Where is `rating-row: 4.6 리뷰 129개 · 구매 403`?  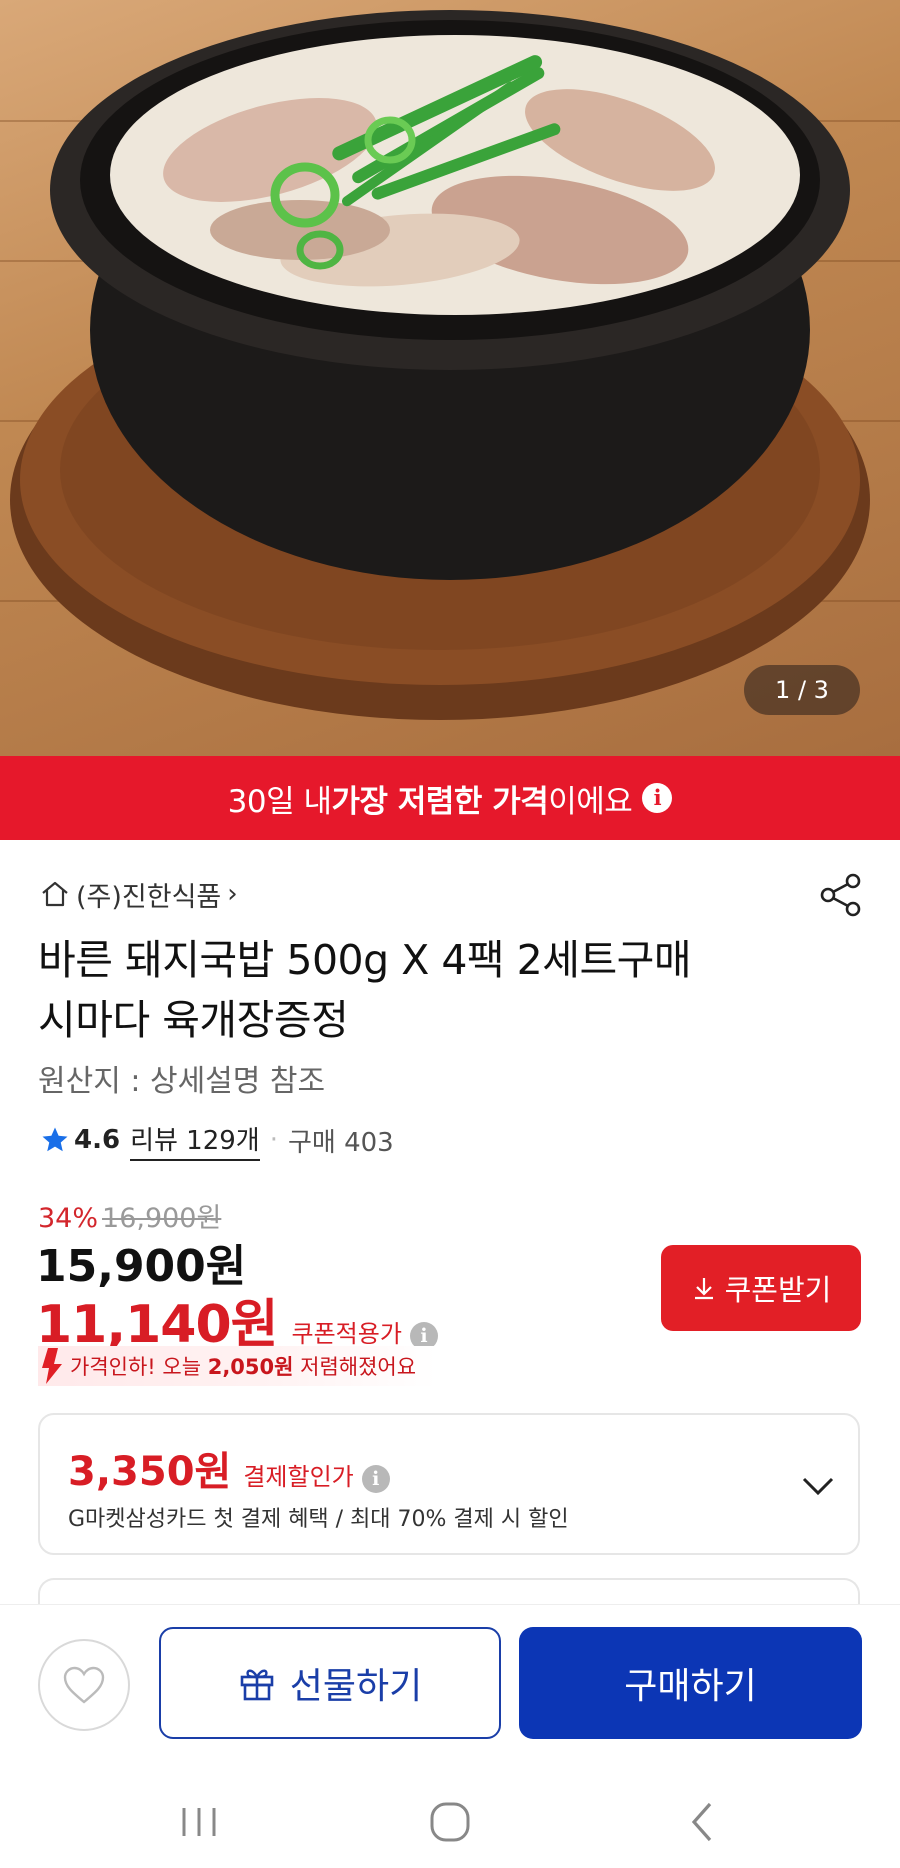
rating-row: 4.6 리뷰 129개 · 구매 403 is located at coordinates (217, 1140).